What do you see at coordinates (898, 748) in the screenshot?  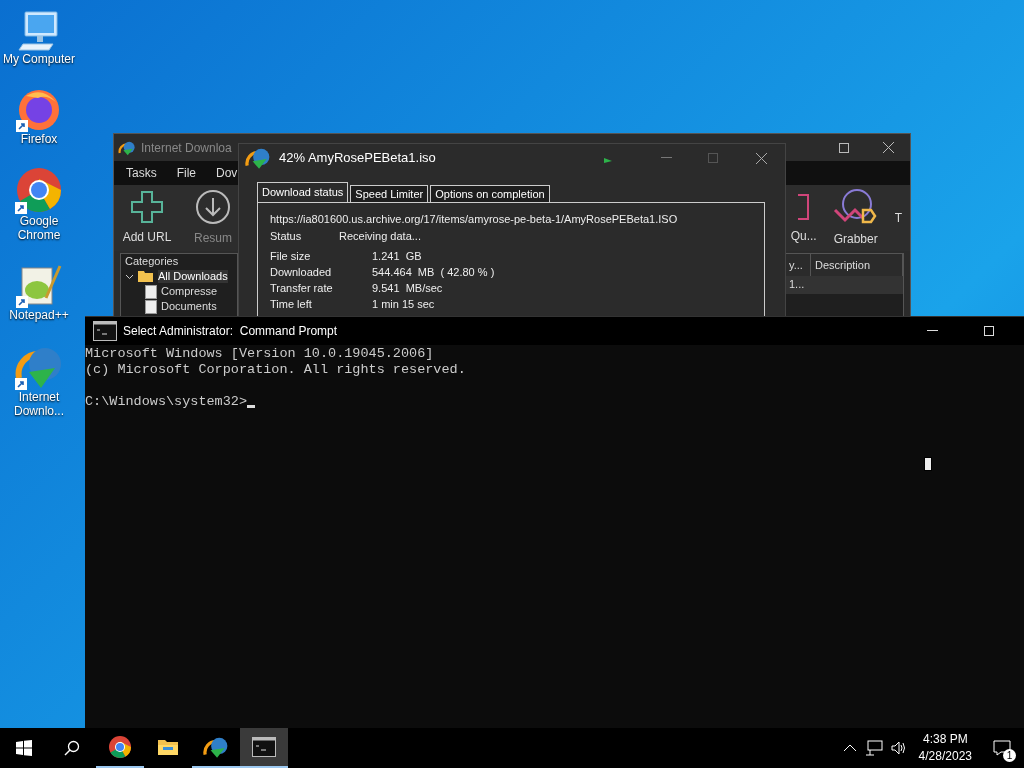 I see `speaker-icon` at bounding box center [898, 748].